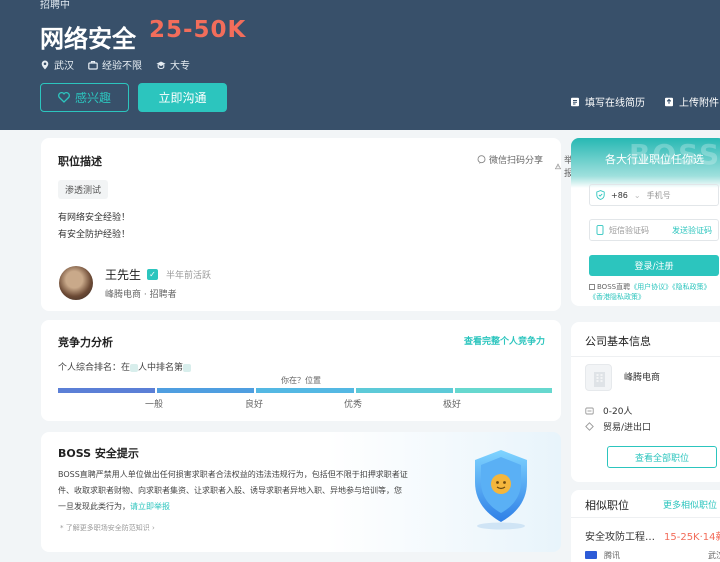 The width and height of the screenshot is (720, 562). What do you see at coordinates (141, 295) in the screenshot?
I see `recruiter-company: 峰腾电商 · 招聘者` at bounding box center [141, 295].